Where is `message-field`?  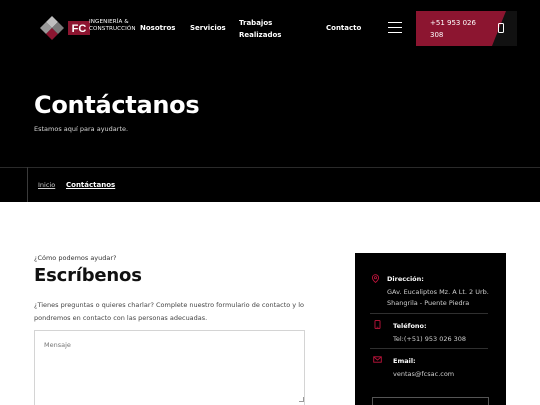
message-field is located at coordinates (169, 367).